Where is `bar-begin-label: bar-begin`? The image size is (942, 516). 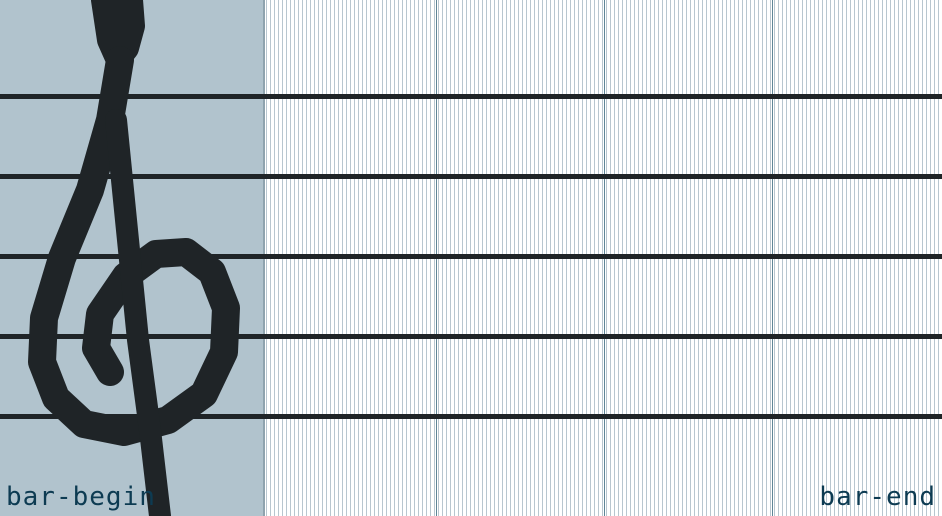
bar-begin-label: bar-begin is located at coordinates (81, 497).